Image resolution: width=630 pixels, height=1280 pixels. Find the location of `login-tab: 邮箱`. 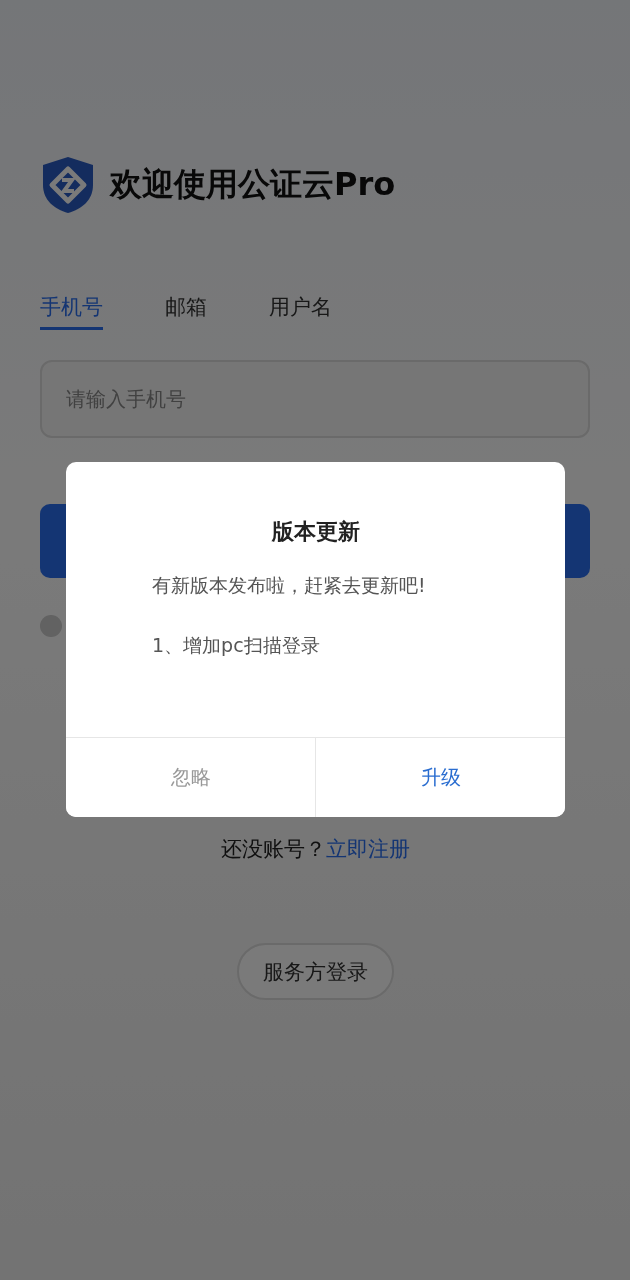

login-tab: 邮箱 is located at coordinates (186, 311).